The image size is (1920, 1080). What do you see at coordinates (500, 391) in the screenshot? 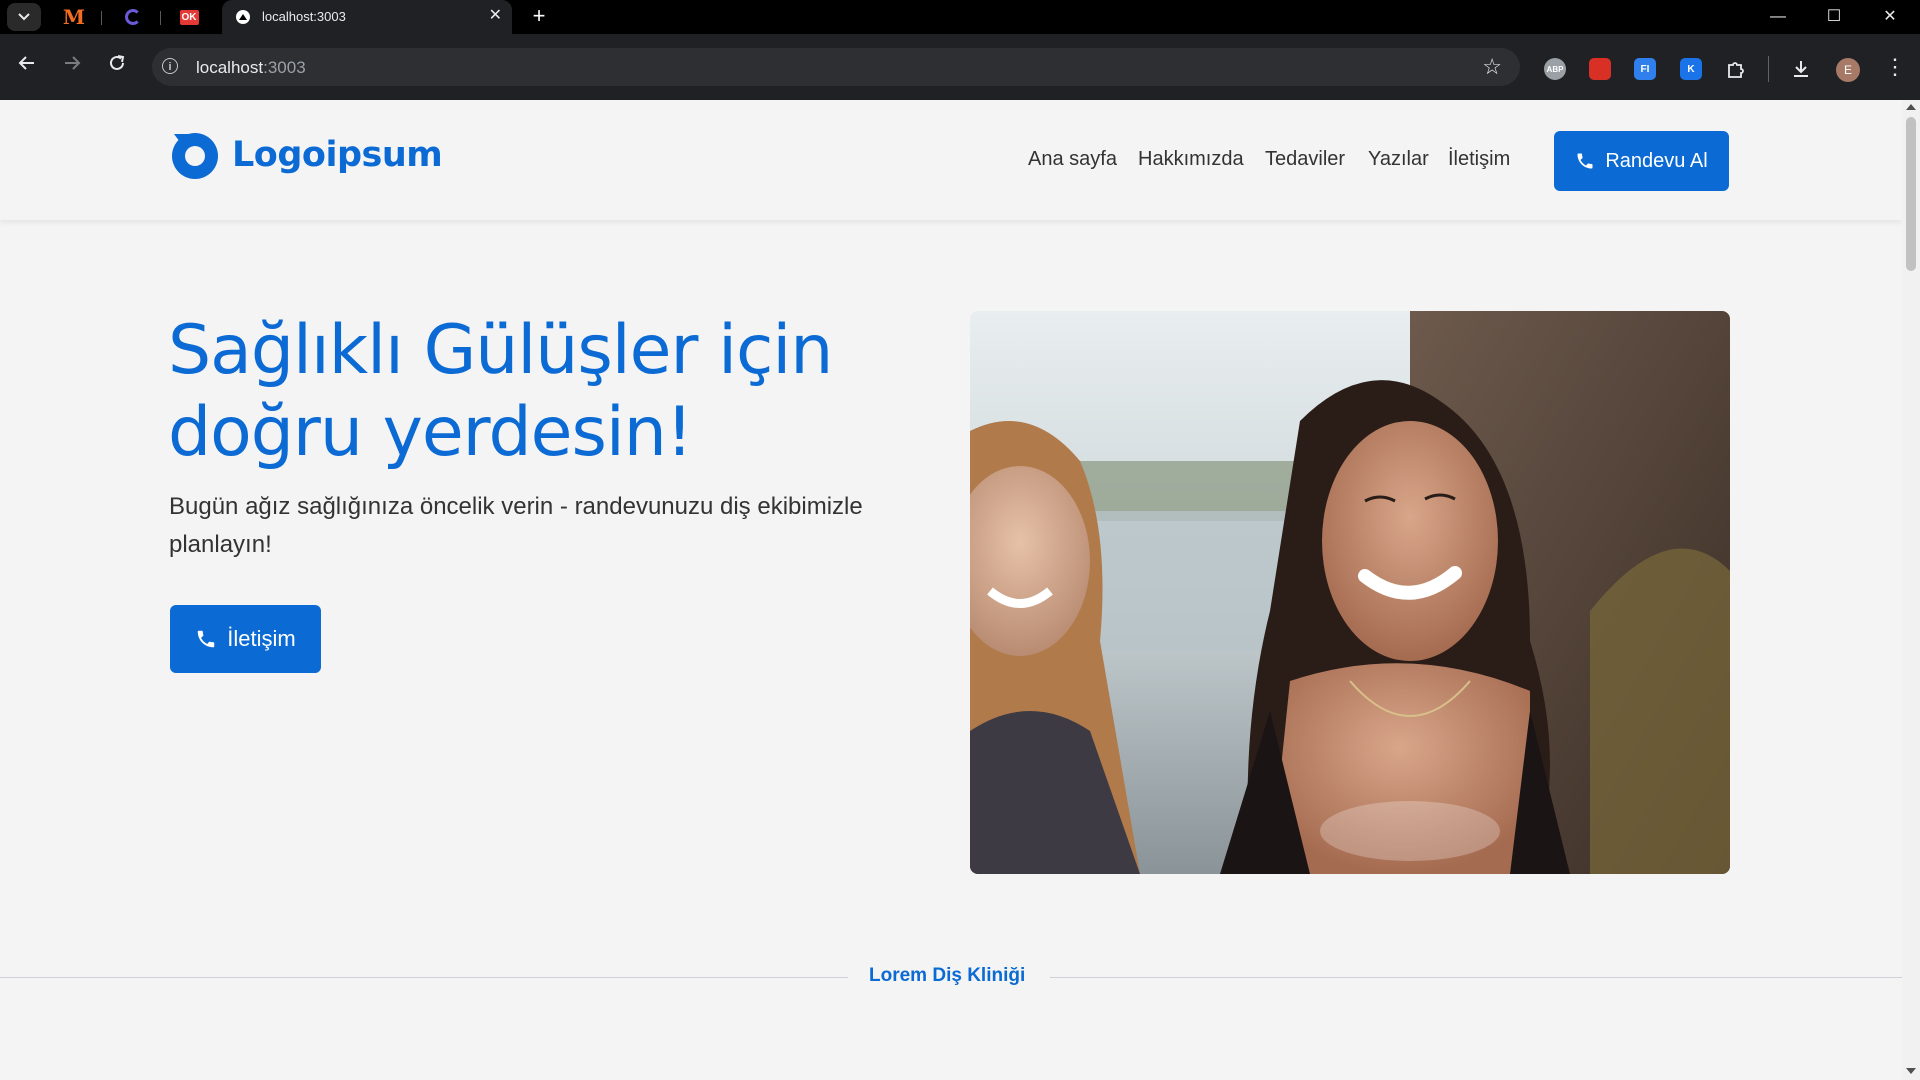
I see `hero-title: Sağlıklı Gülüşler için doğru yerdesin!` at bounding box center [500, 391].